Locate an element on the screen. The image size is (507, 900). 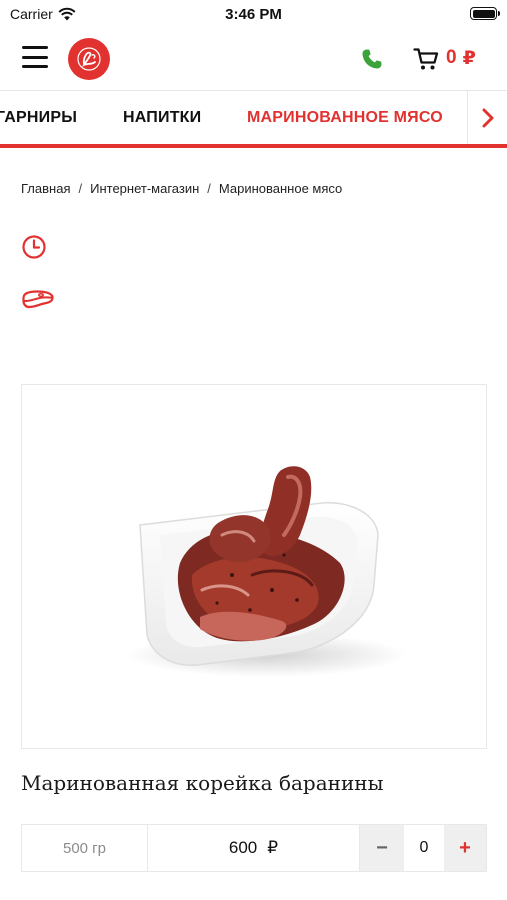
logo is located at coordinates (89, 59).